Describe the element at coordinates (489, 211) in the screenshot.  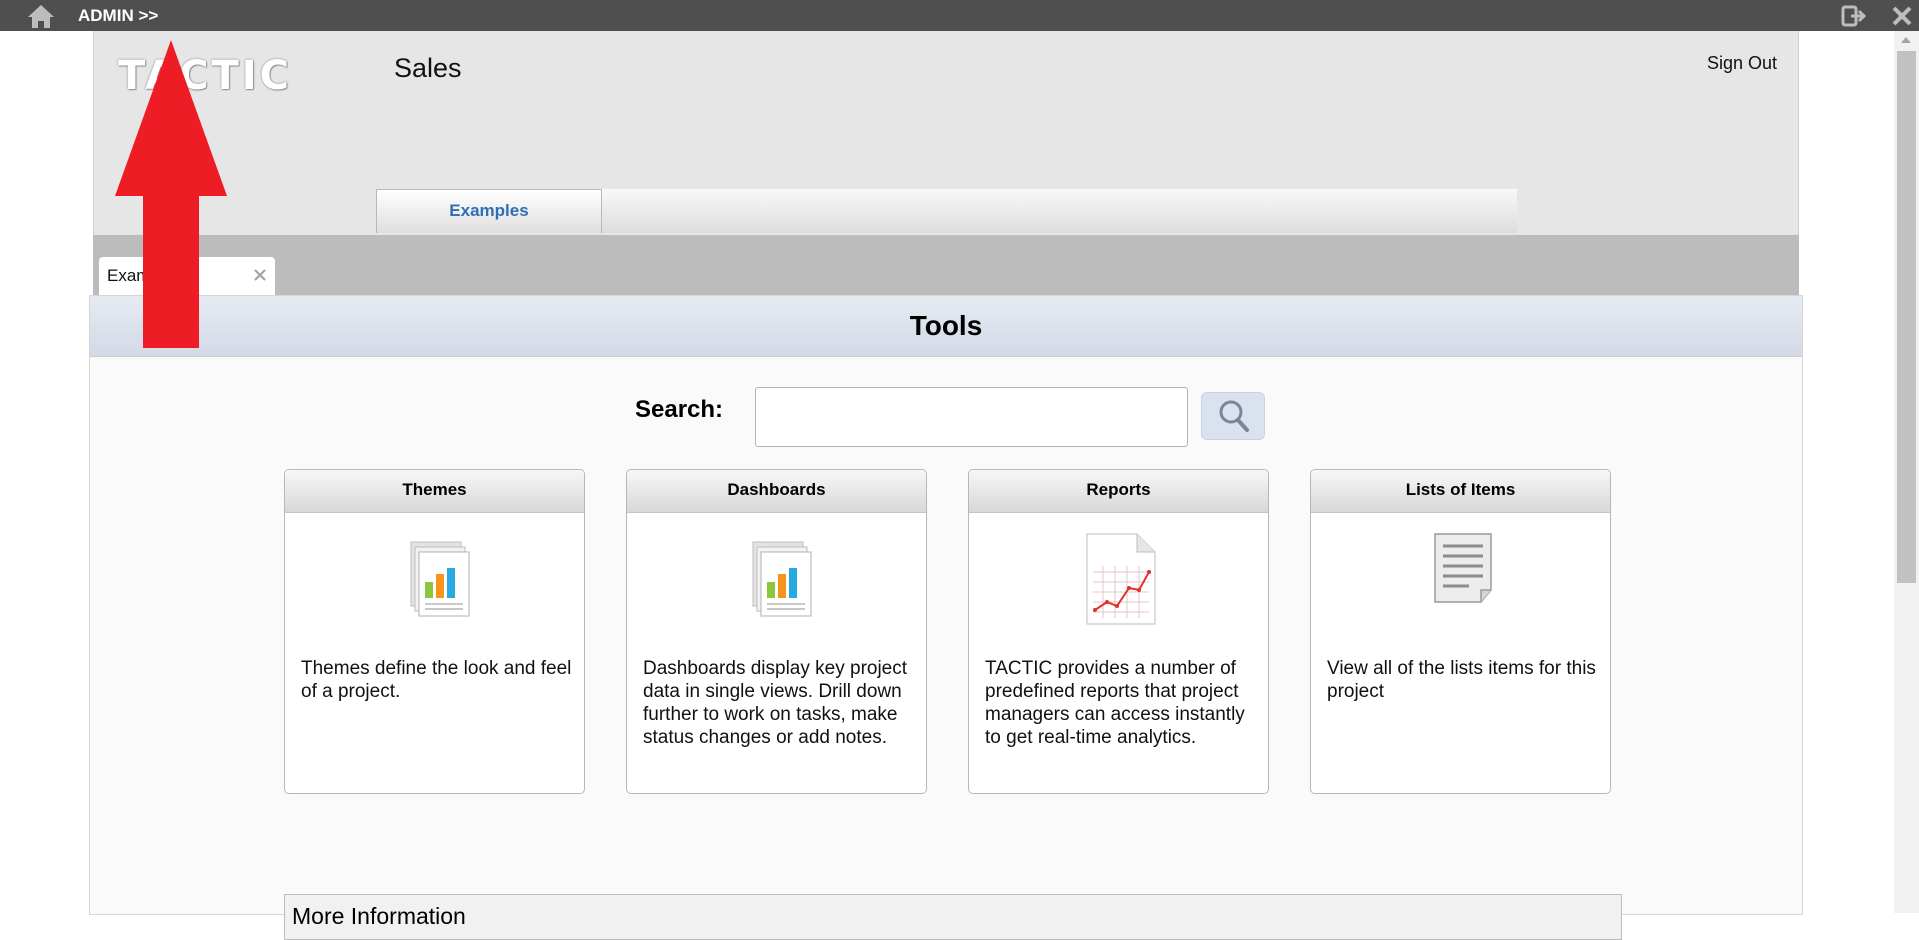
I see `tab-examples: Examples` at that location.